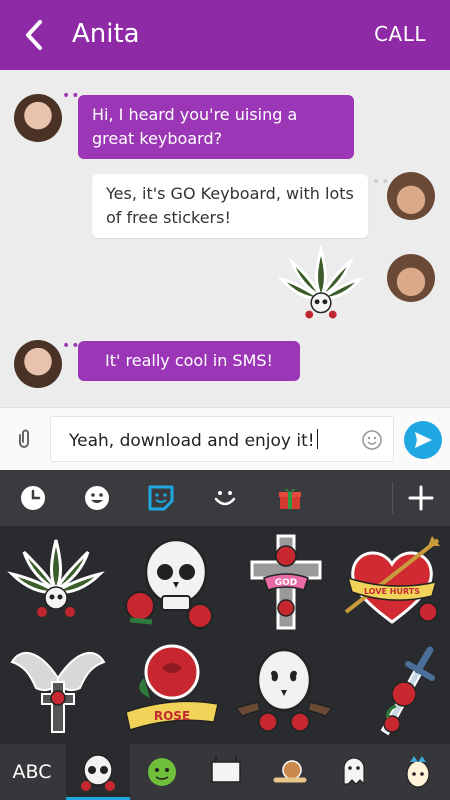 The image size is (450, 800). I want to click on keyboard-tab-bar, so click(225, 498).